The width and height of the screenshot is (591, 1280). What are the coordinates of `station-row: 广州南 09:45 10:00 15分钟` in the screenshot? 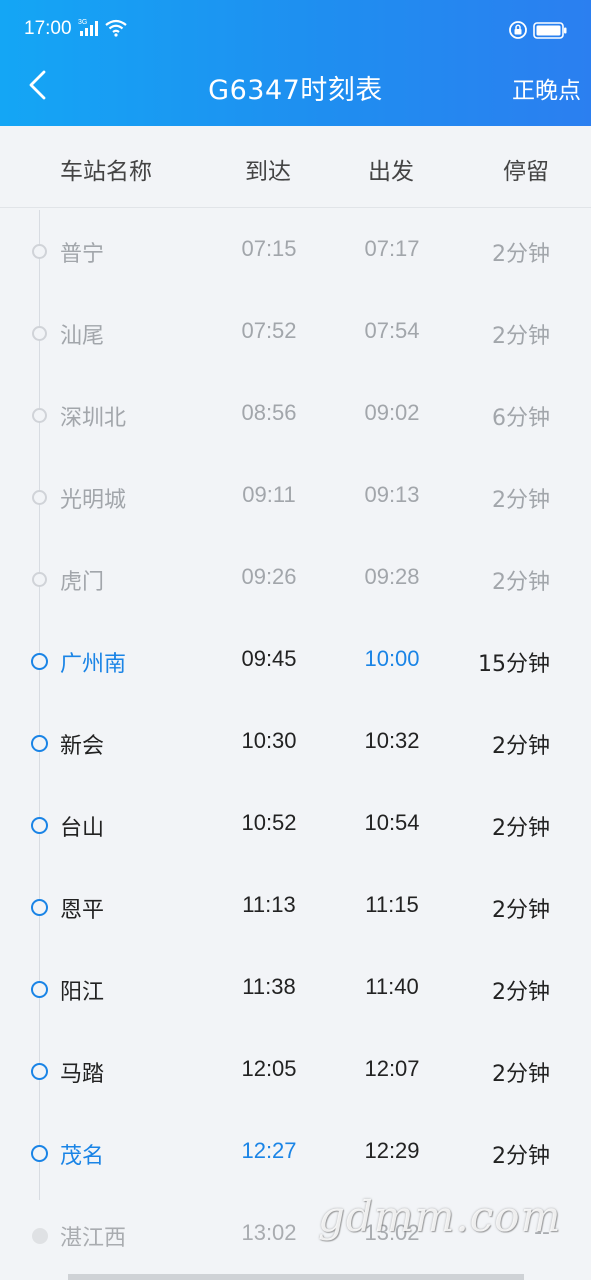 It's located at (295, 665).